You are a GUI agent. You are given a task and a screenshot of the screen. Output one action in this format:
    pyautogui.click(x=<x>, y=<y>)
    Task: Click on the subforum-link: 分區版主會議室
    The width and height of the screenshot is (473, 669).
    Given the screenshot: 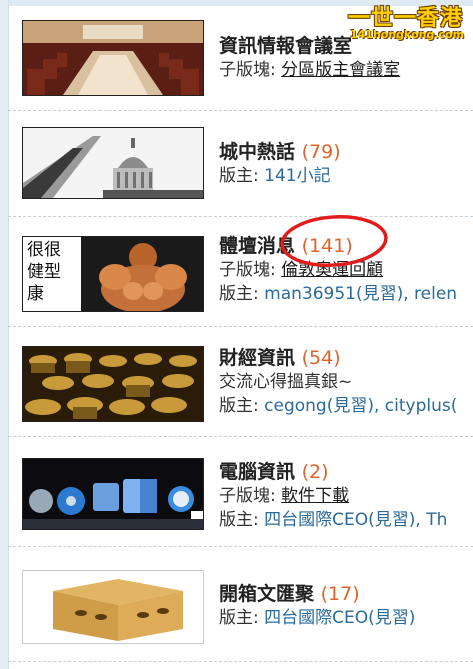 What is the action you would take?
    pyautogui.click(x=340, y=70)
    